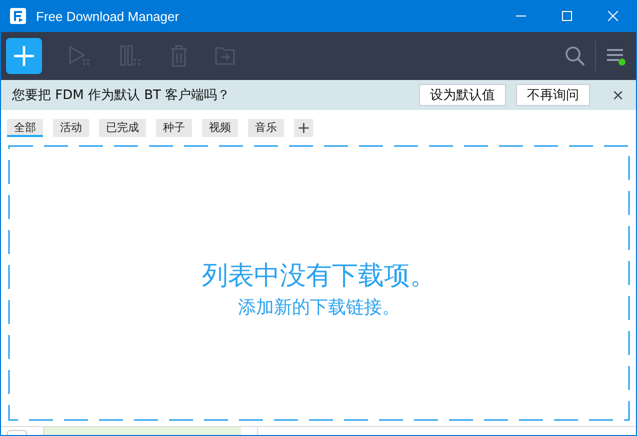  What do you see at coordinates (616, 56) in the screenshot?
I see `menu-icon` at bounding box center [616, 56].